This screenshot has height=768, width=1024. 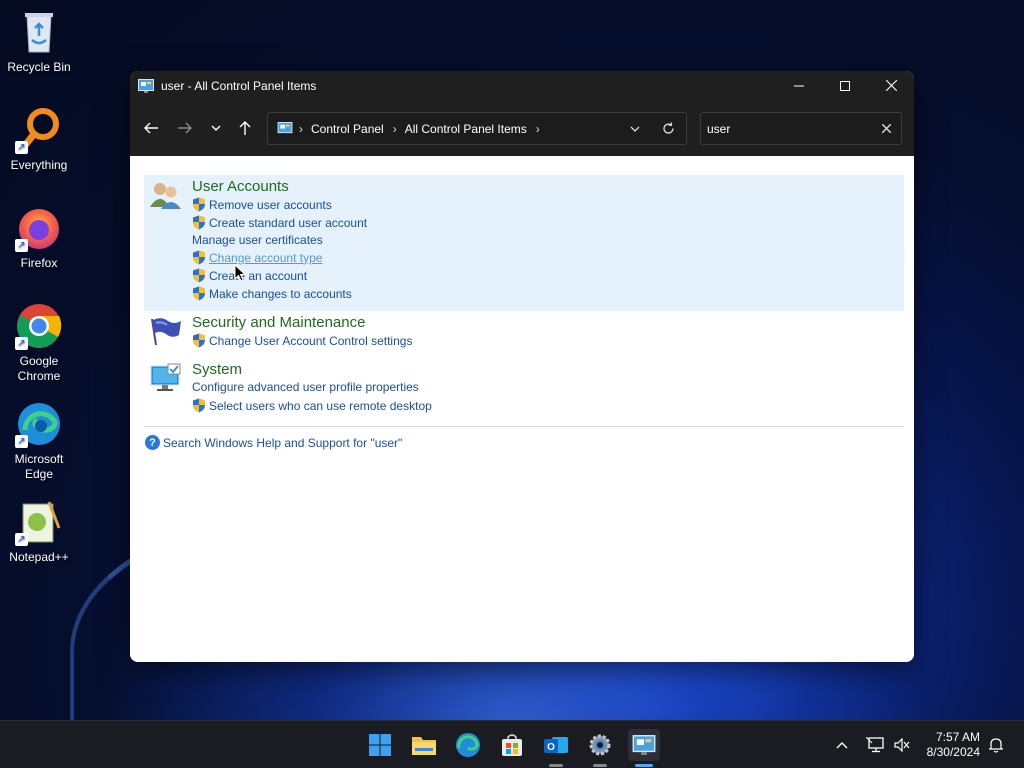 I want to click on refresh-button, so click(x=668, y=128).